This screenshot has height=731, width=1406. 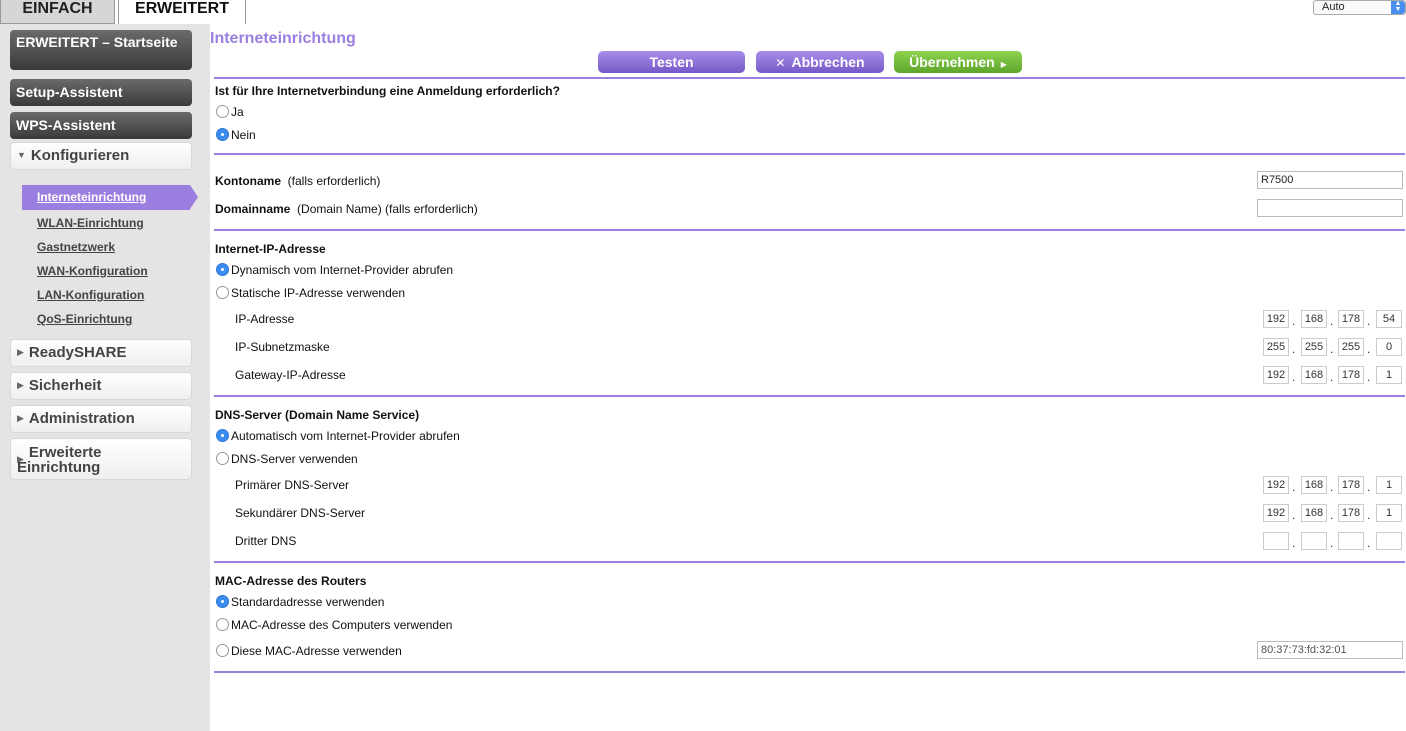 What do you see at coordinates (1314, 485) in the screenshot?
I see `primary-dns-octet-2: 168` at bounding box center [1314, 485].